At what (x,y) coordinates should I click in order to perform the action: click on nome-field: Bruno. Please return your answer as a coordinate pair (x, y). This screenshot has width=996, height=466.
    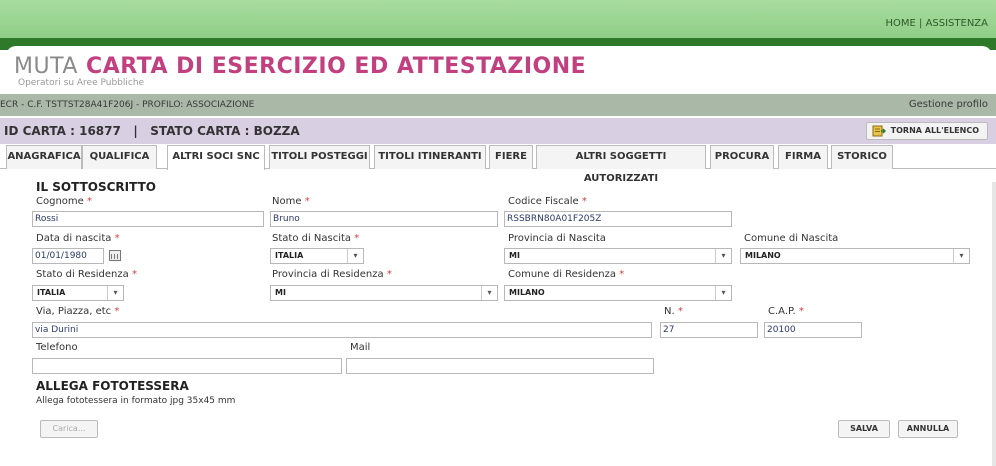
    Looking at the image, I should click on (384, 219).